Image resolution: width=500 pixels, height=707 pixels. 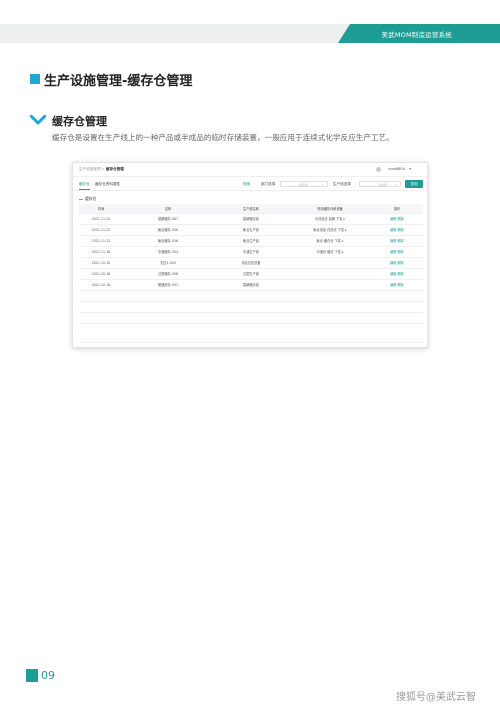 What do you see at coordinates (416, 35) in the screenshot?
I see `system-name: 美武MOM制造运营系统` at bounding box center [416, 35].